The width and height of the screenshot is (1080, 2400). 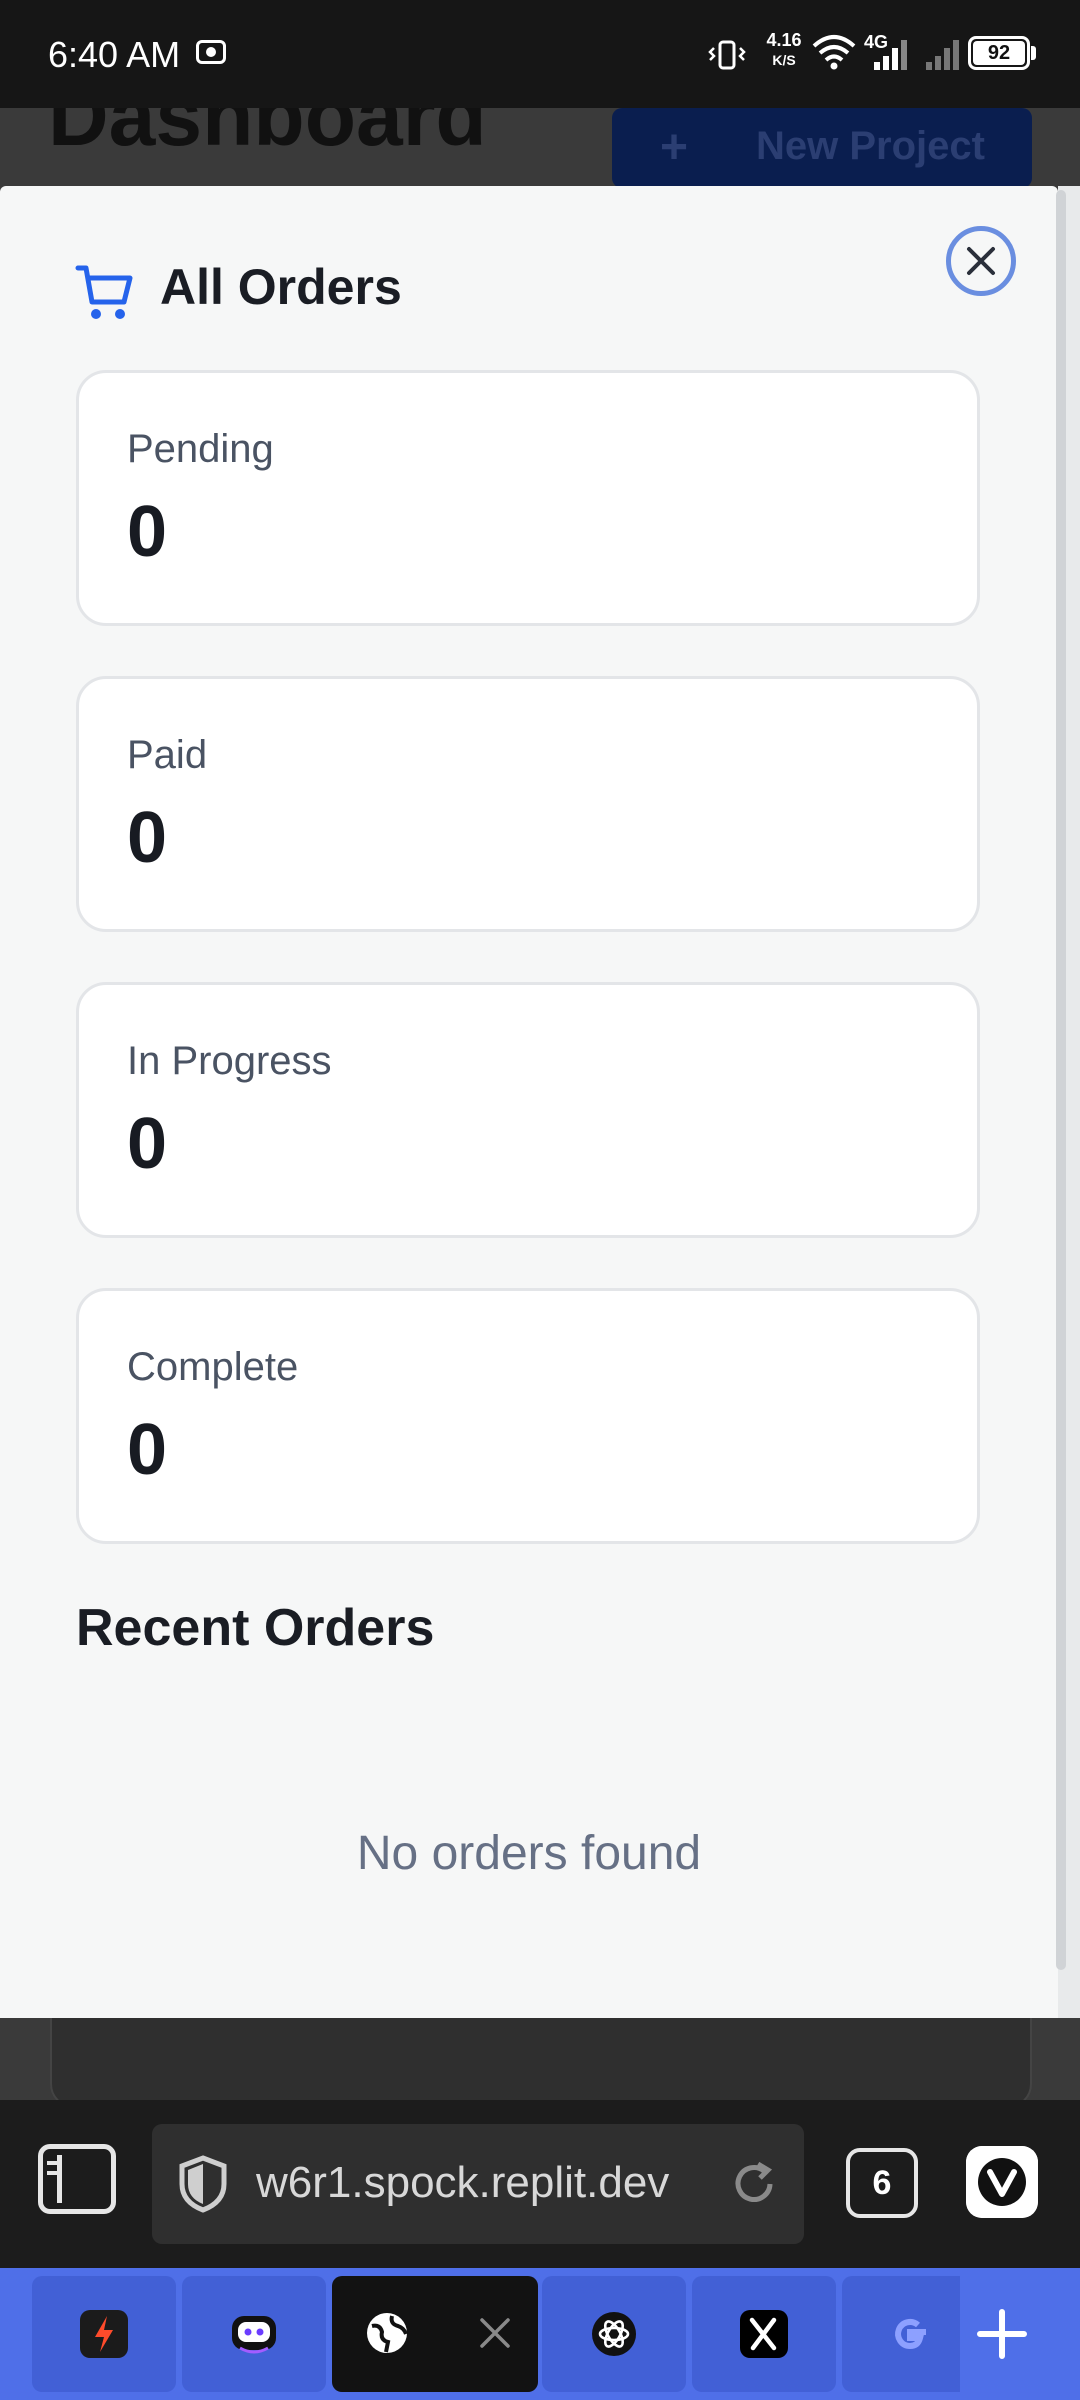 What do you see at coordinates (387, 2333) in the screenshot?
I see `globe-icon` at bounding box center [387, 2333].